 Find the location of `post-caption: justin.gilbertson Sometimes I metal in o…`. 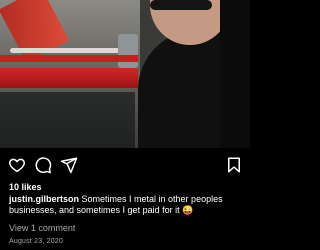

post-caption: justin.gilbertson Sometimes I metal in o… is located at coordinates (126, 205).